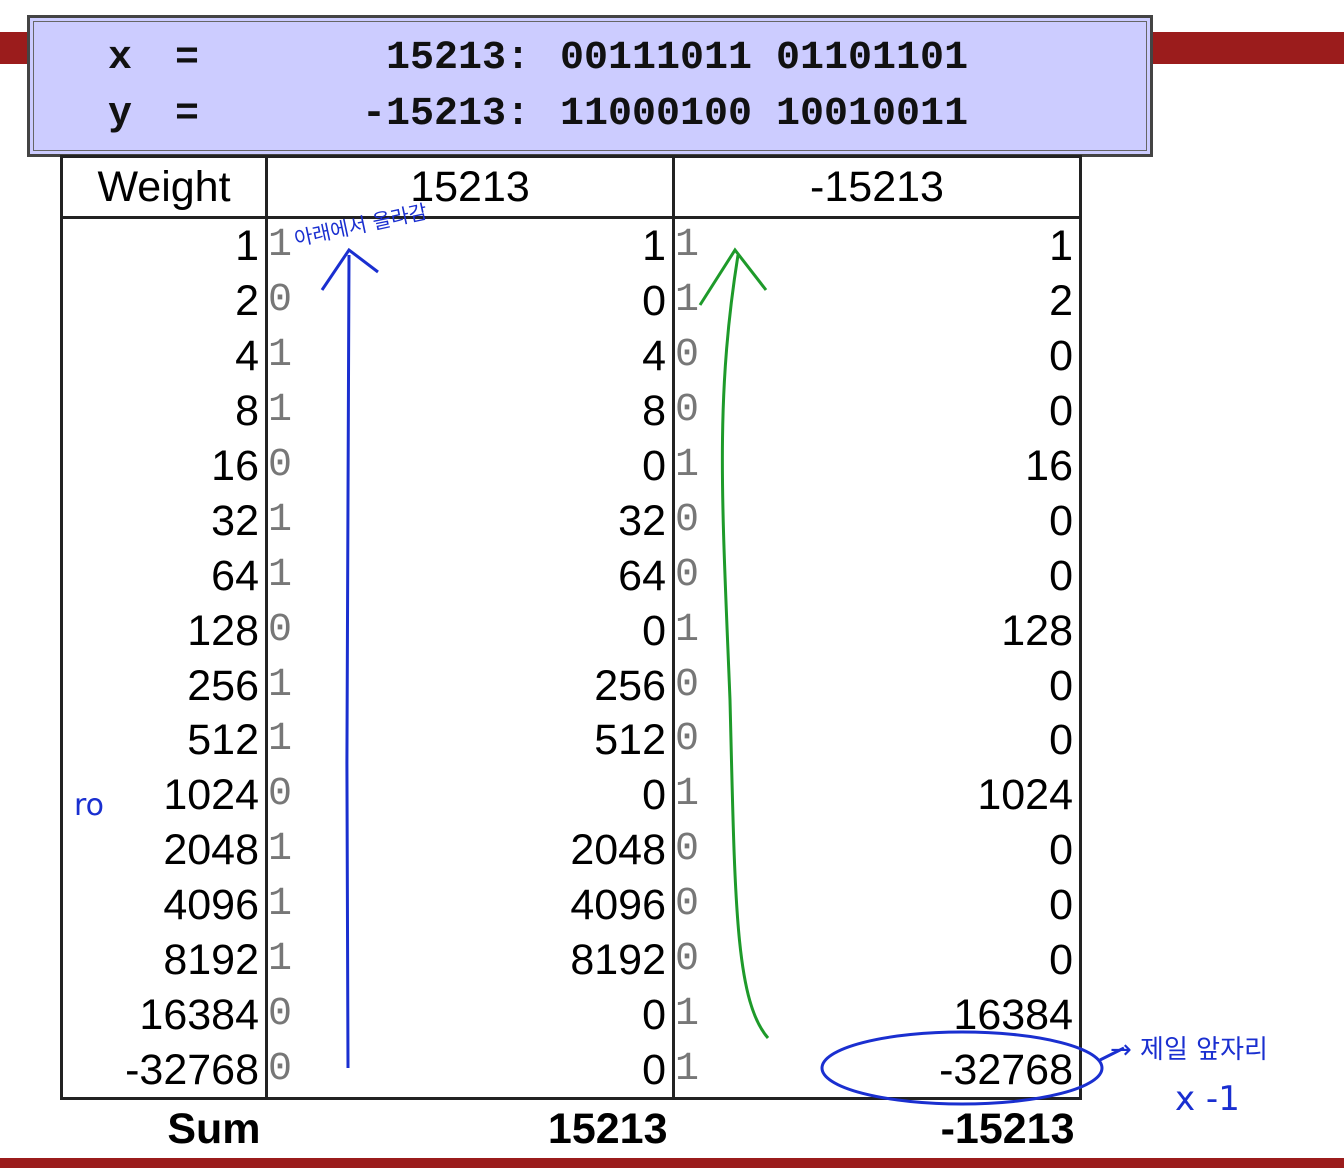 The height and width of the screenshot is (1168, 1344). I want to click on weight-cell: 32, so click(164, 521).